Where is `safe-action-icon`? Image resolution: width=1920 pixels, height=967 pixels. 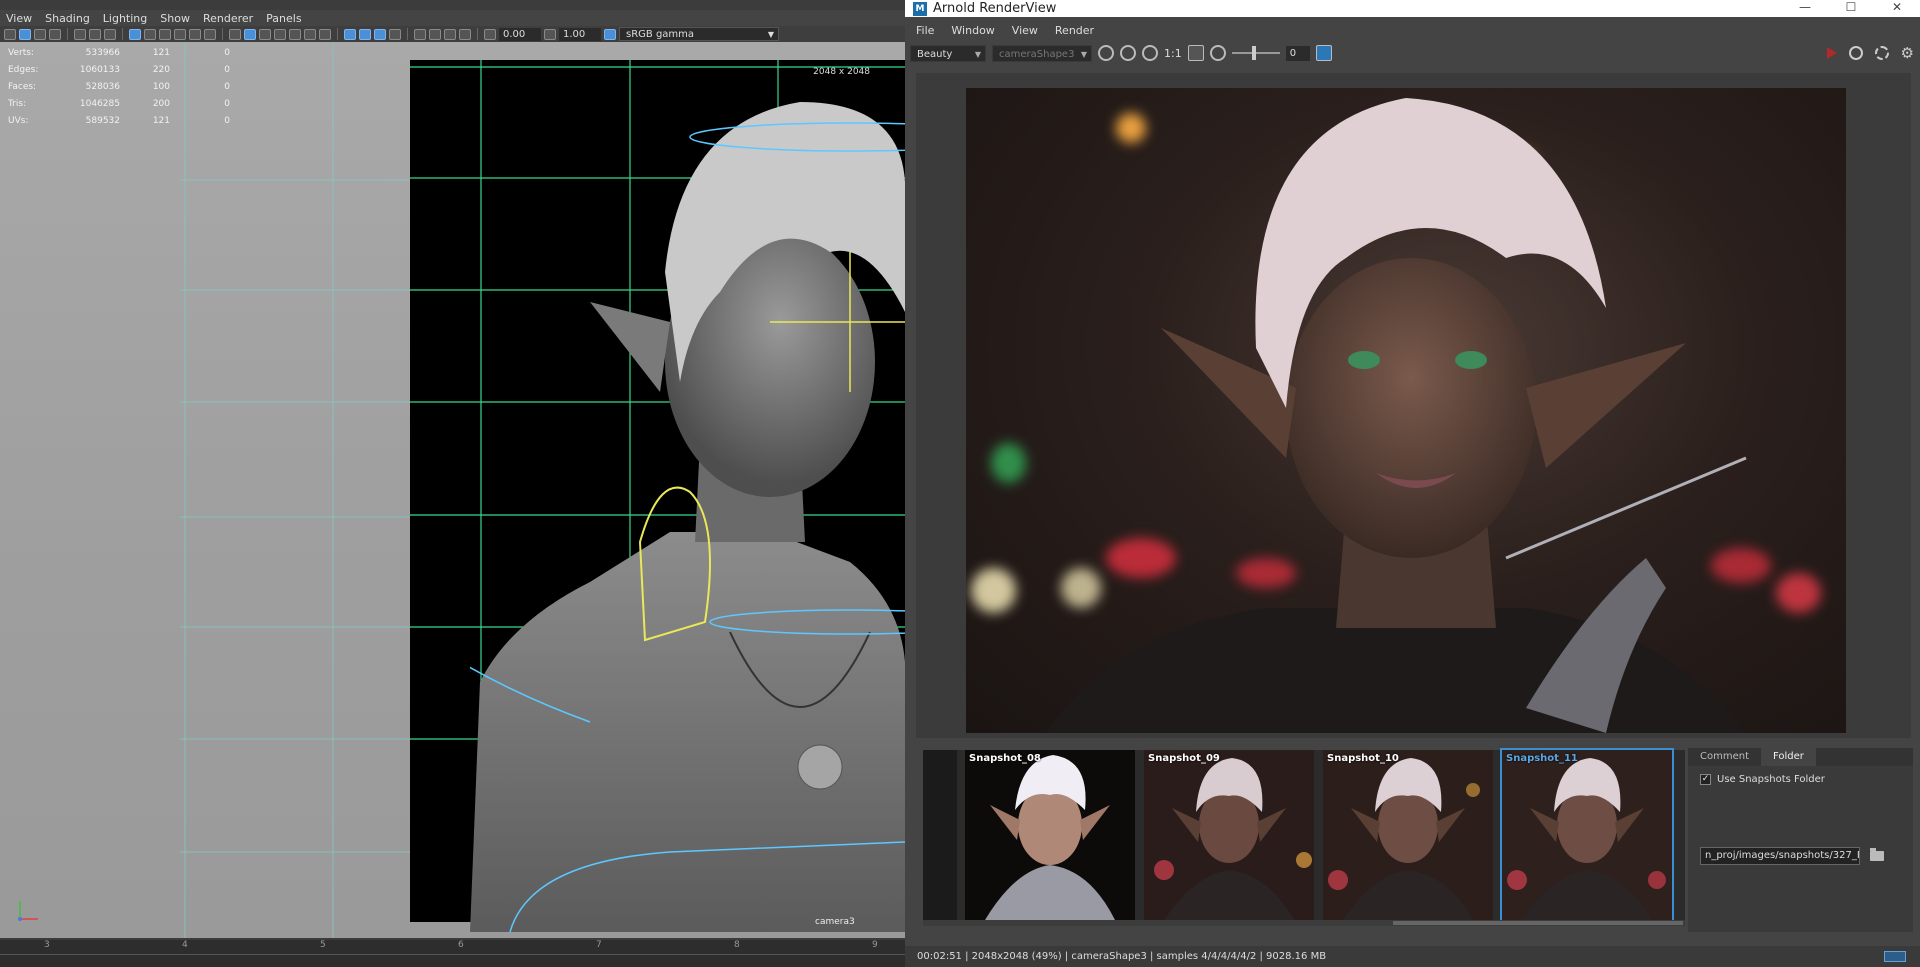 safe-action-icon is located at coordinates (195, 34).